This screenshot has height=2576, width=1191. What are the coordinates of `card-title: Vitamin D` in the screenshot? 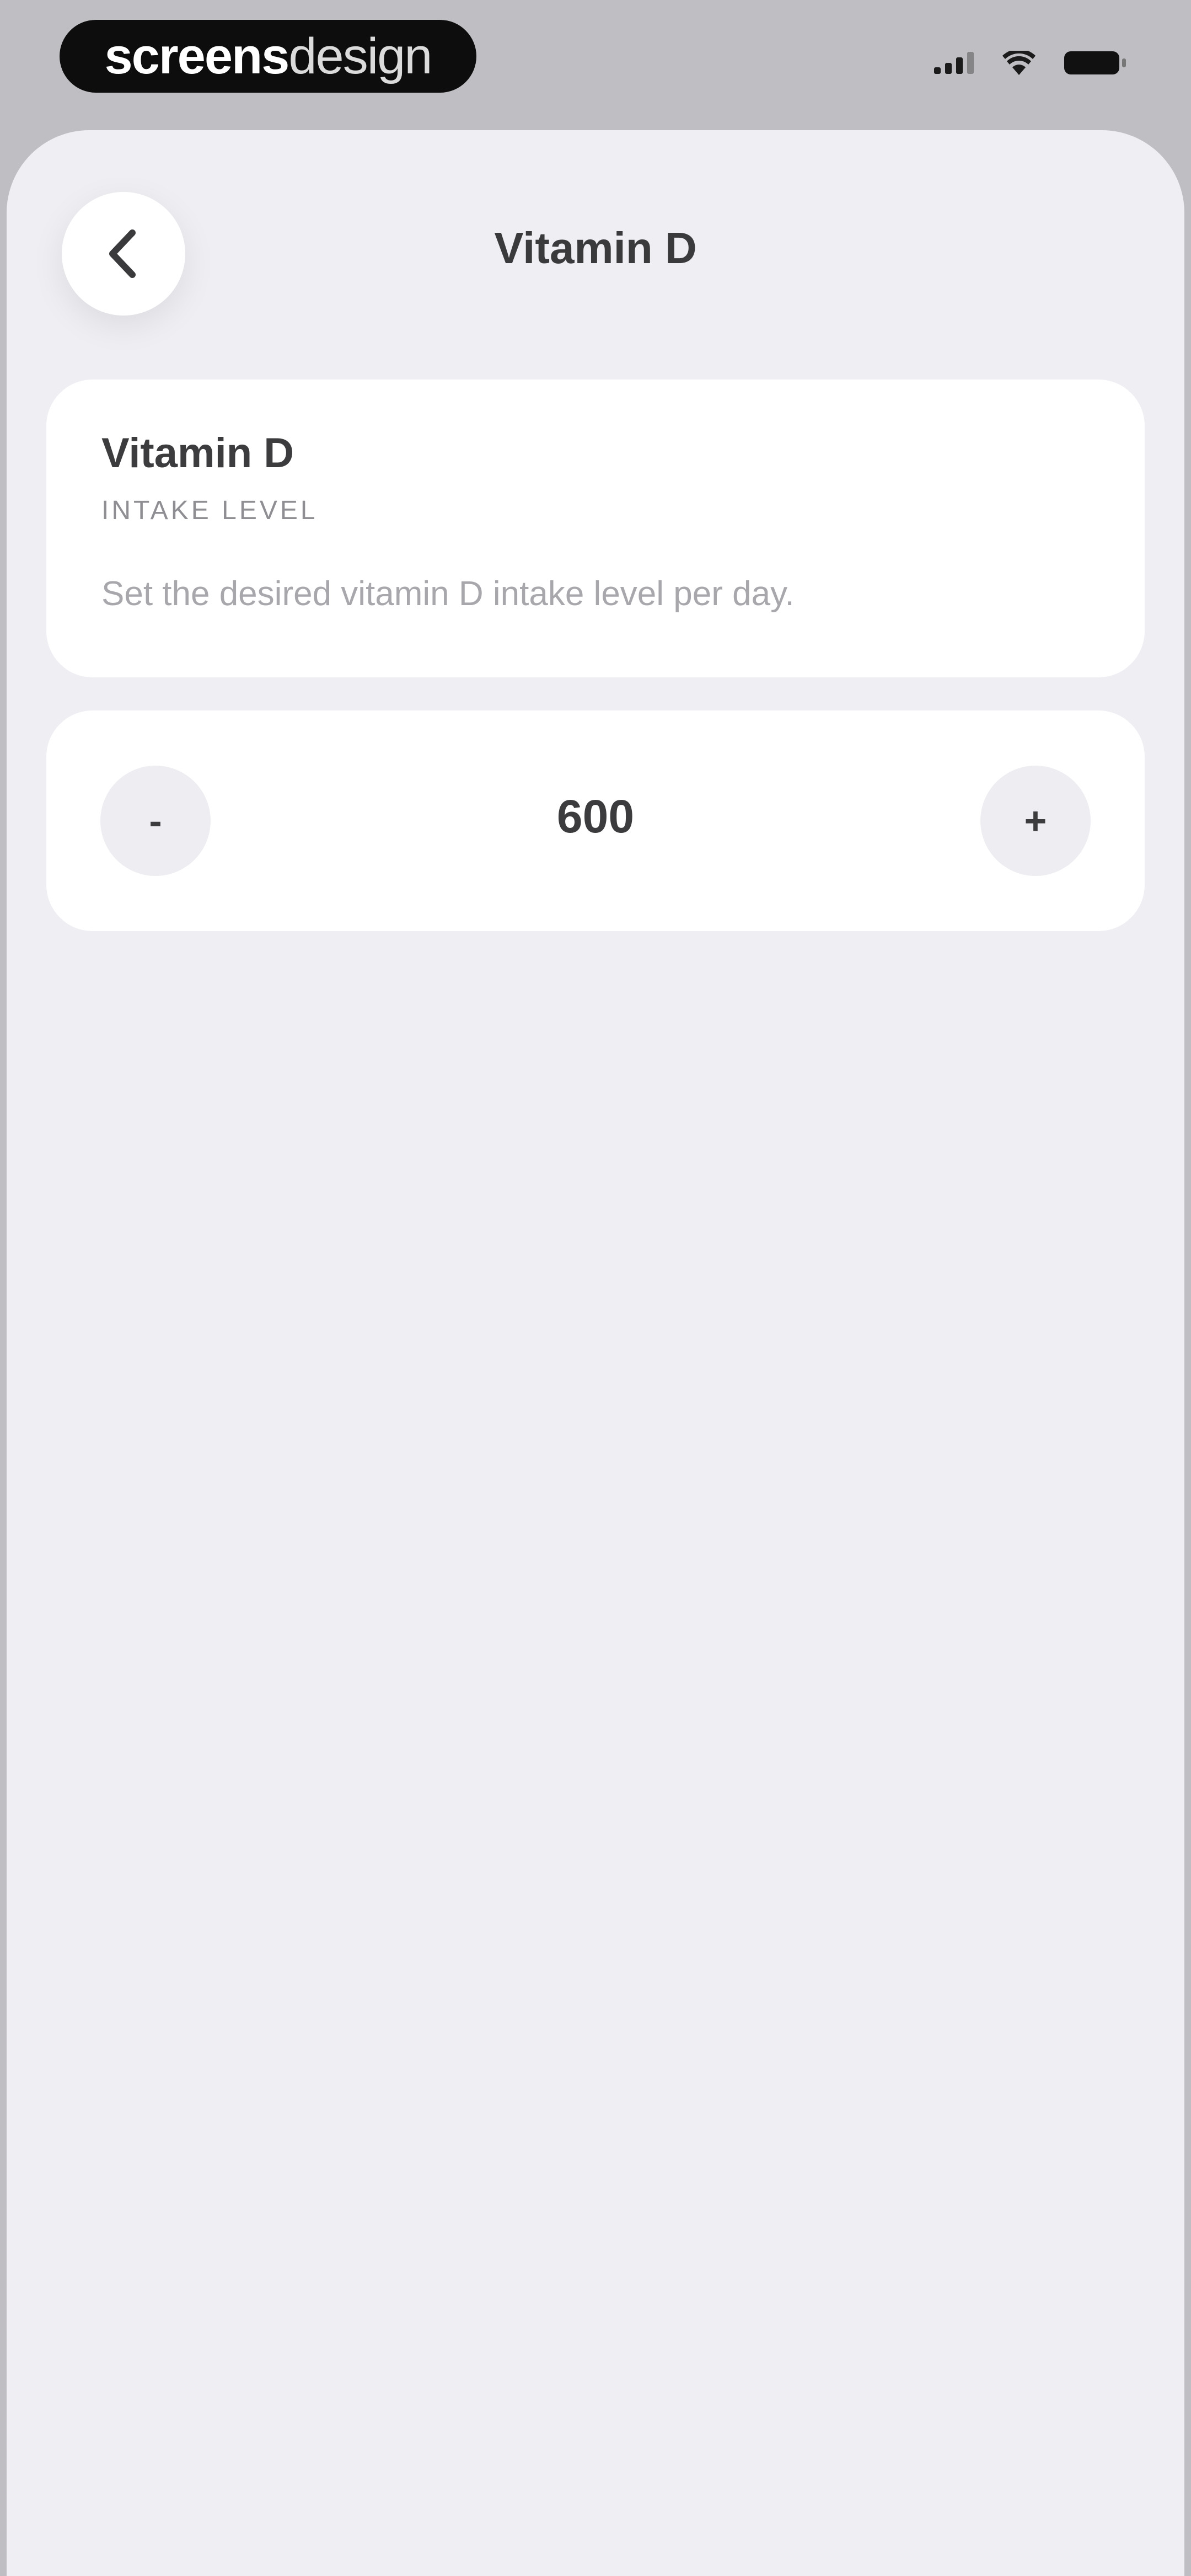 It's located at (197, 453).